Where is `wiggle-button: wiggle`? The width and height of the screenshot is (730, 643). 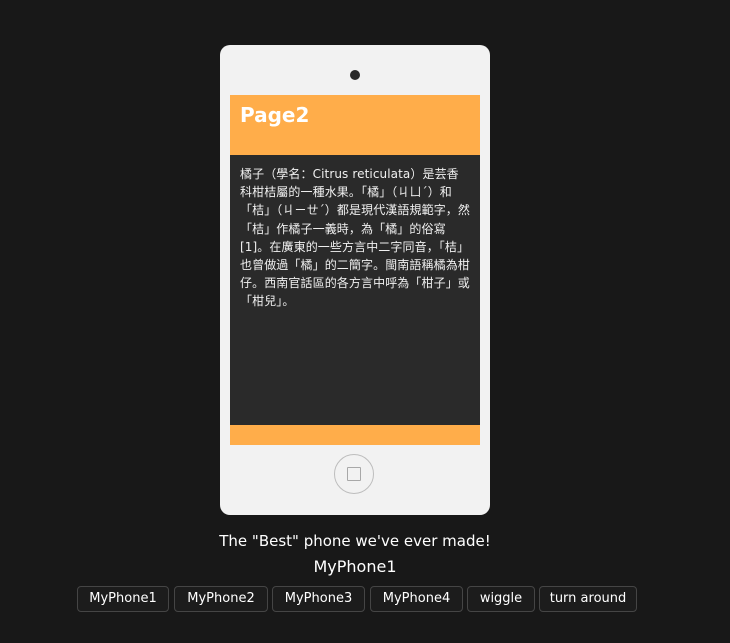
wiggle-button: wiggle is located at coordinates (501, 599).